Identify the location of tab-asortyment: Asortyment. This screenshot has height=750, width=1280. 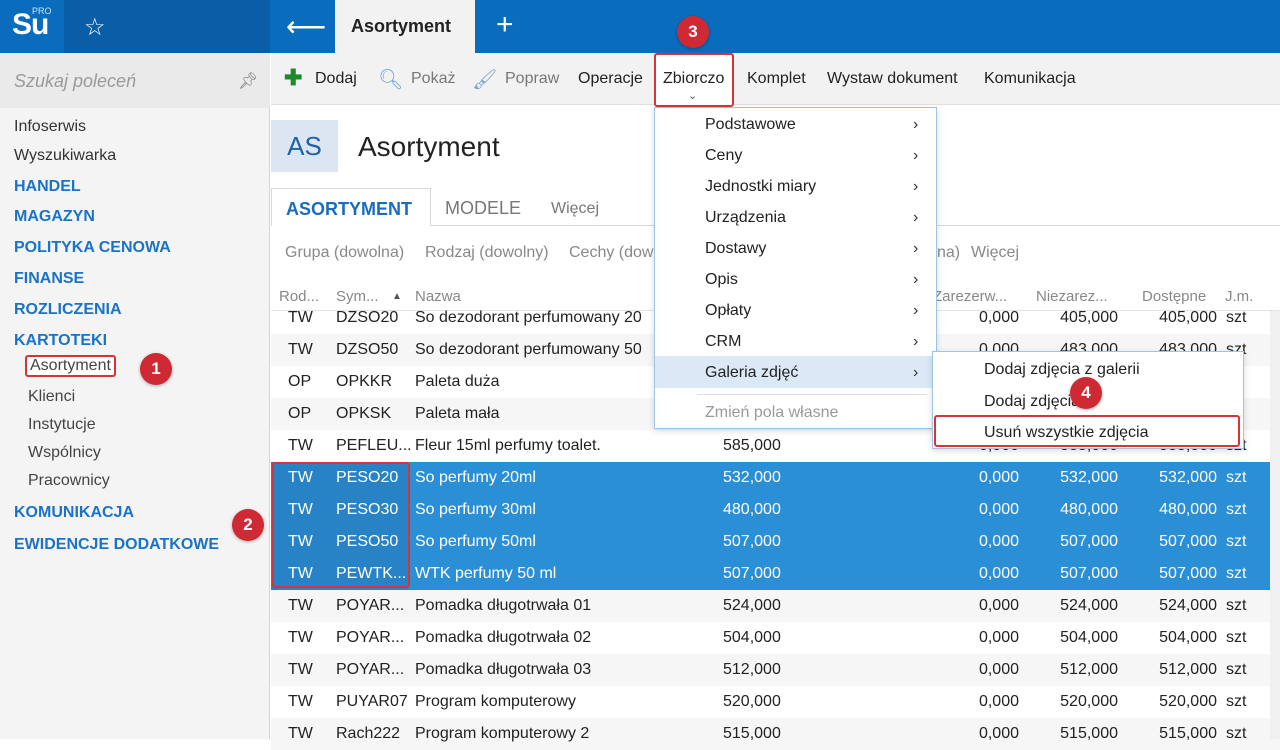
(405, 26).